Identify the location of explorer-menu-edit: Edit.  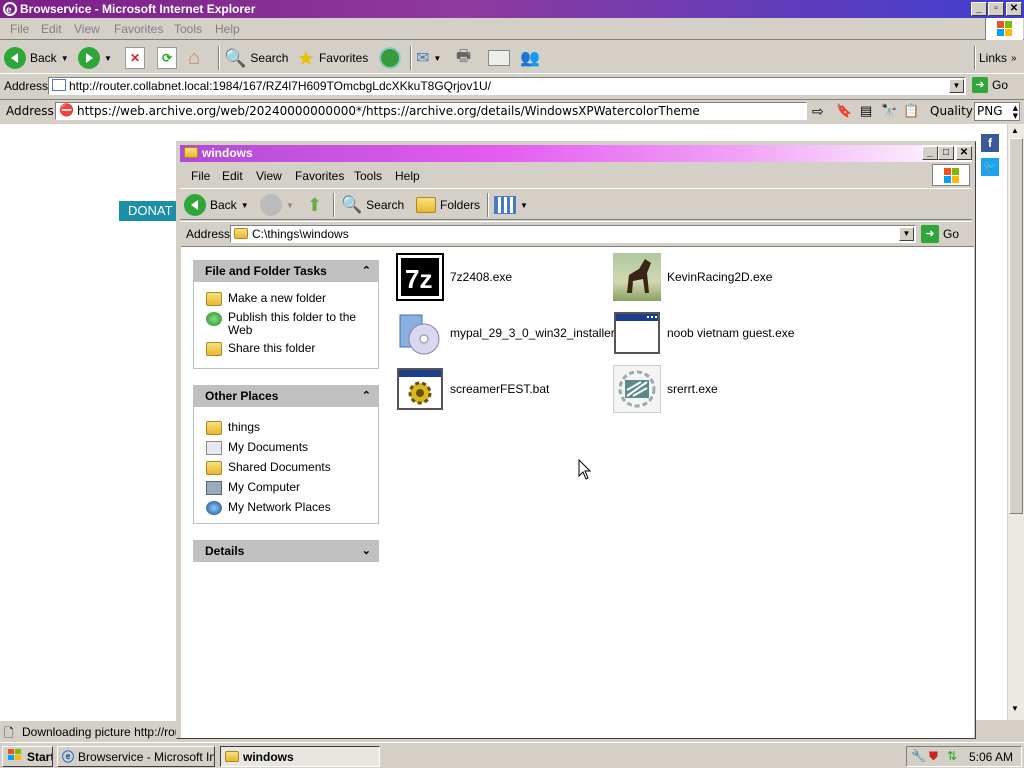
(232, 176).